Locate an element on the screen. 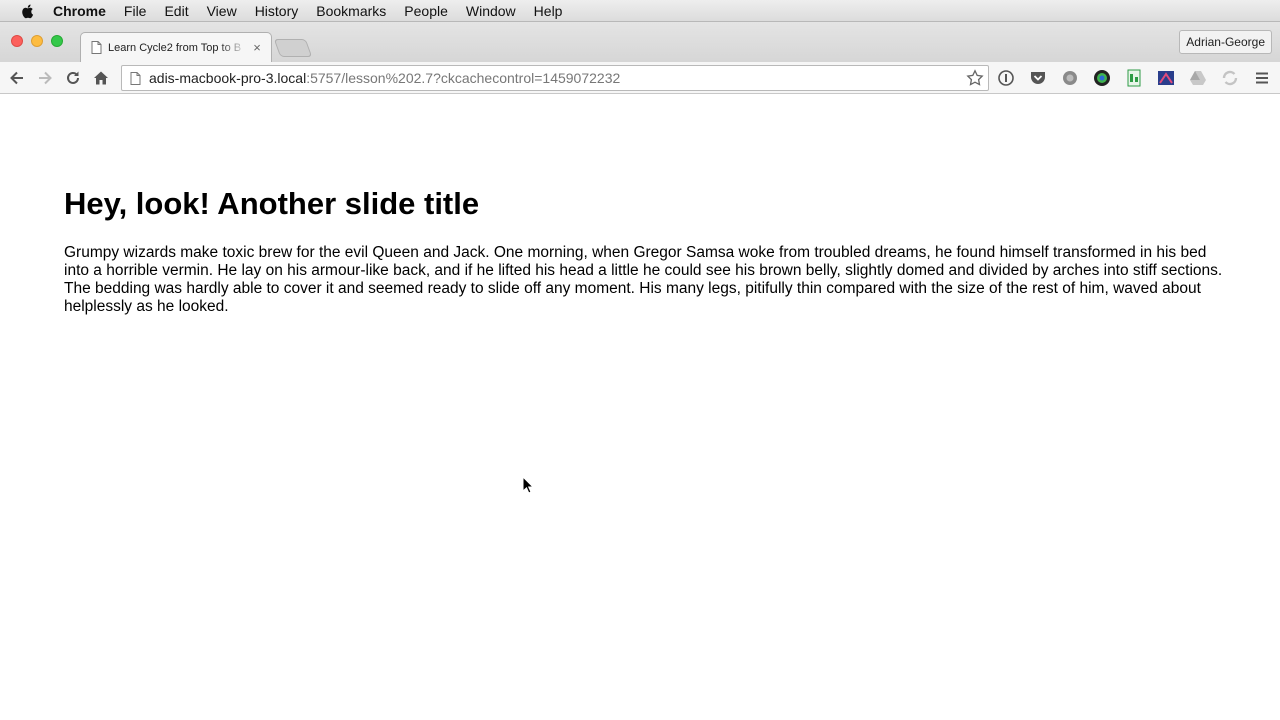  extension-icon is located at coordinates (1070, 78).